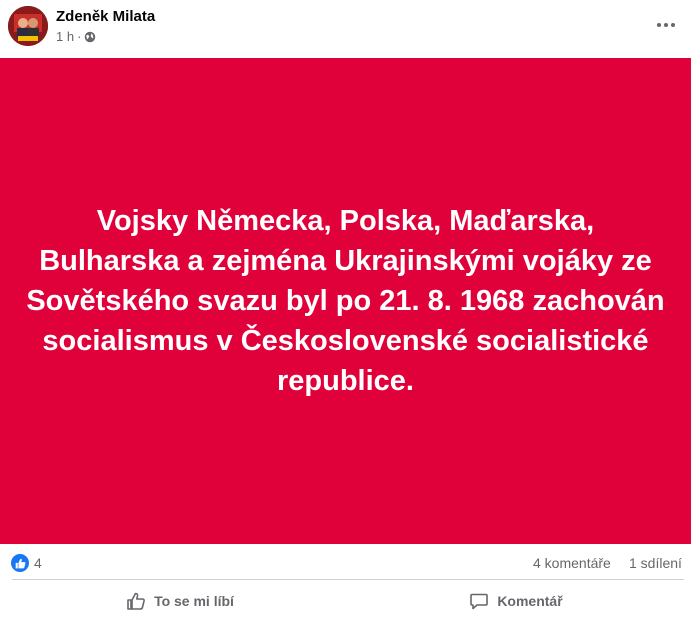 The image size is (691, 618). I want to click on comment-count: 4 komentáře, so click(572, 563).